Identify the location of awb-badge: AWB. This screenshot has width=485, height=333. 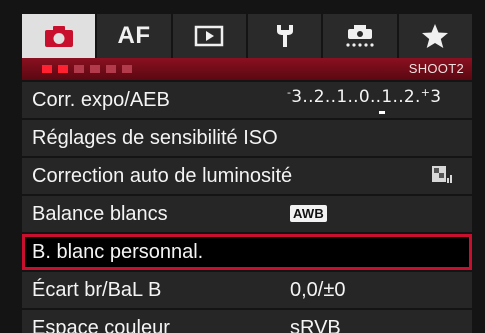
(308, 213).